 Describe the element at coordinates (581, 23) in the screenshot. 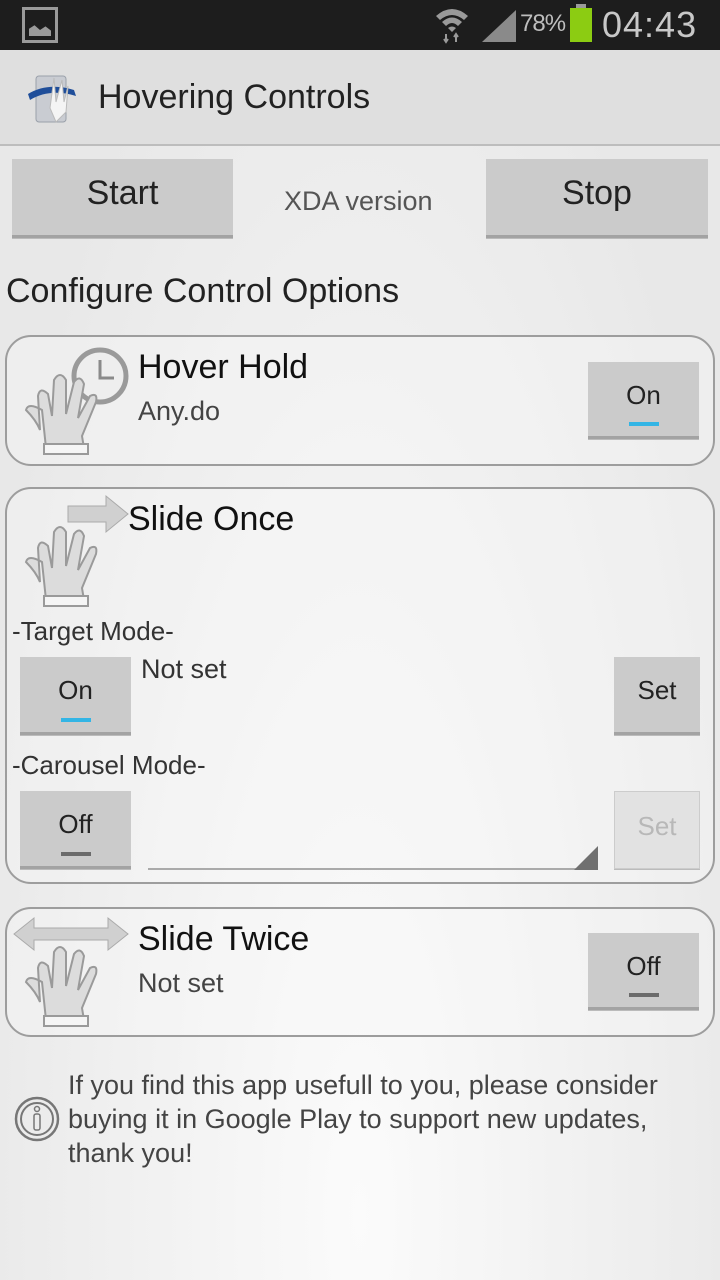

I see `battery-icon` at that location.